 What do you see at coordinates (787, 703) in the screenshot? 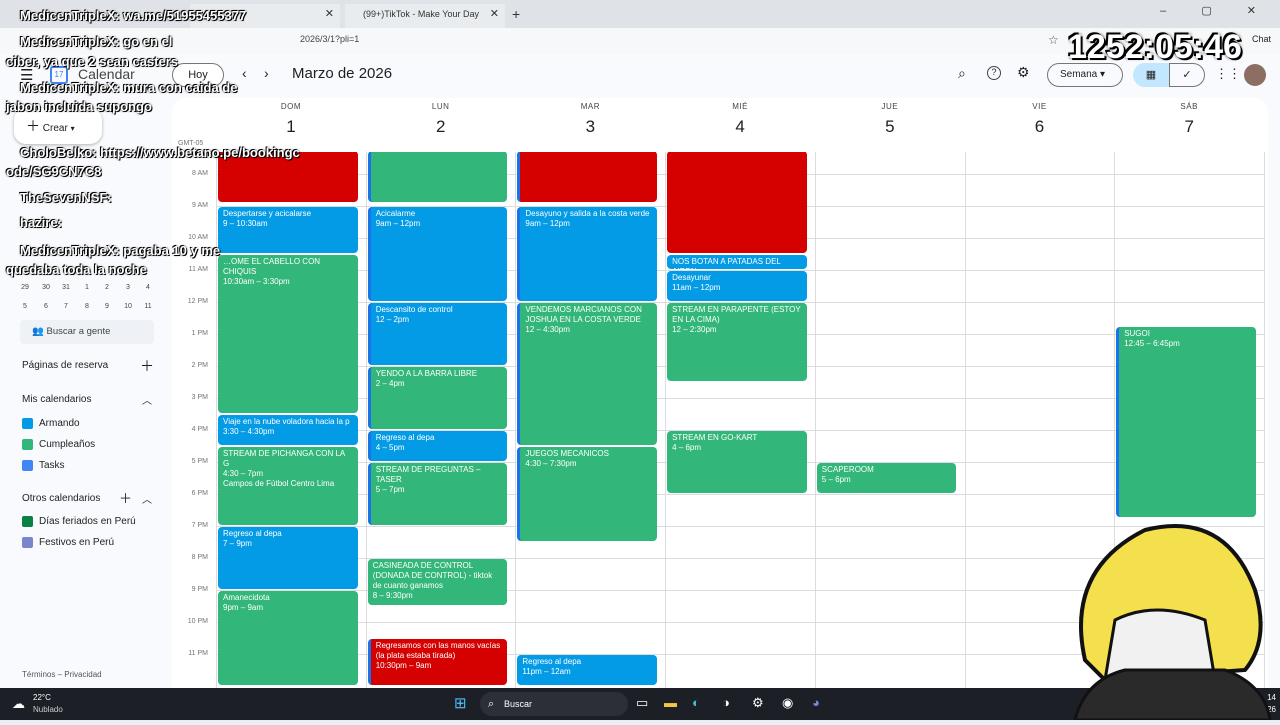
I see `app-icon: ◉` at bounding box center [787, 703].